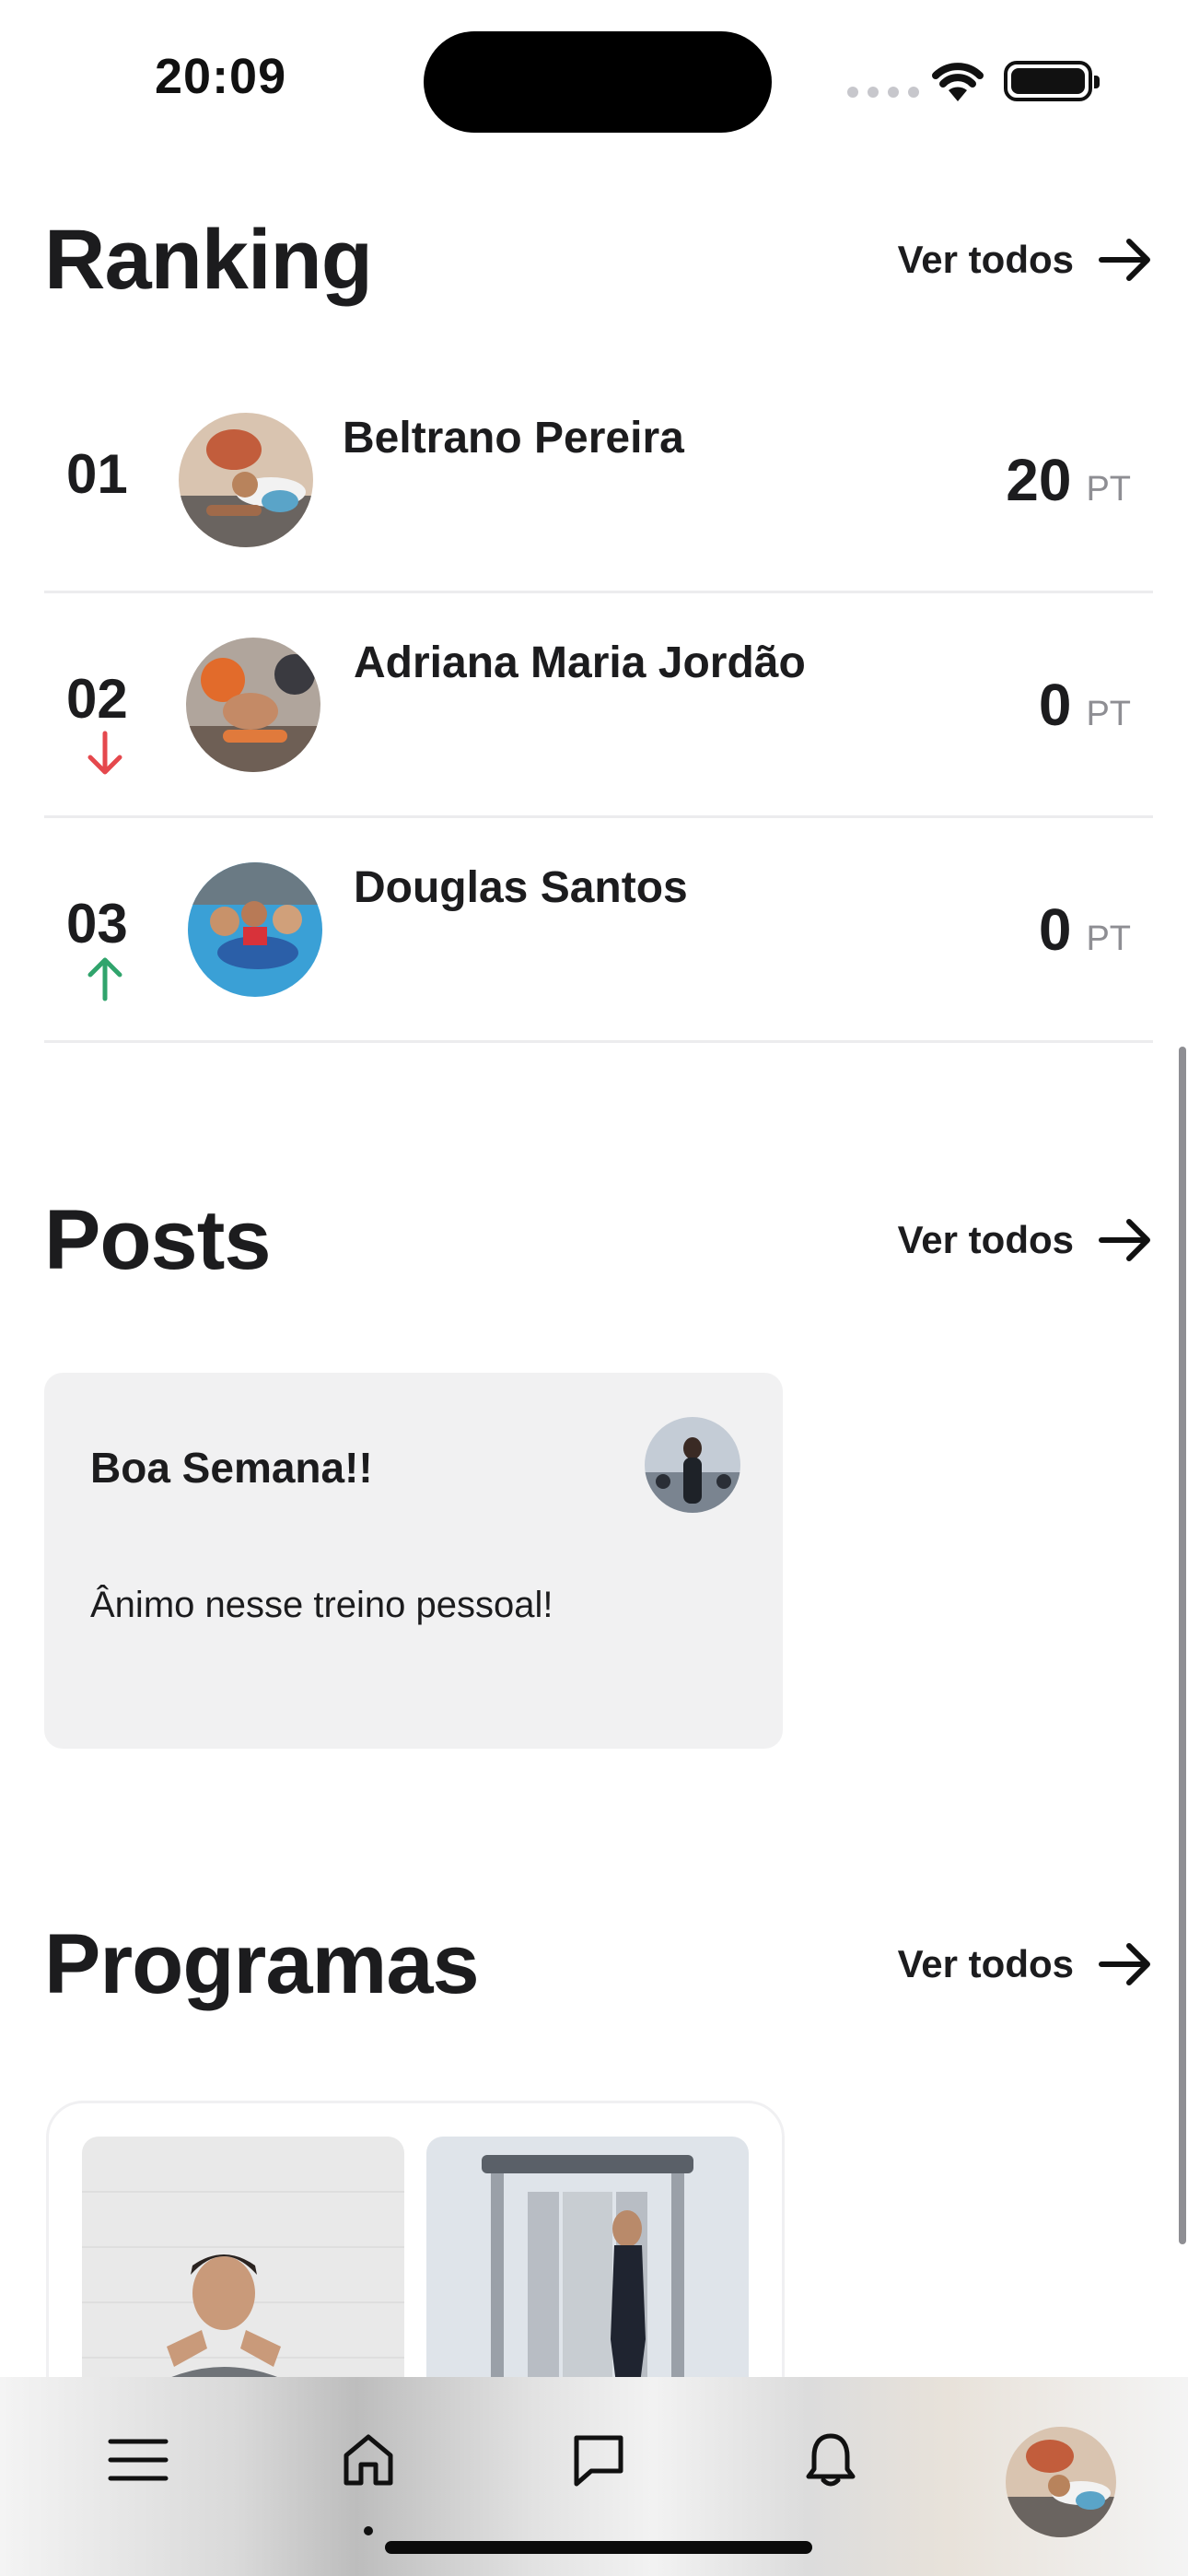  What do you see at coordinates (262, 1964) in the screenshot?
I see `programs-title: Programas` at bounding box center [262, 1964].